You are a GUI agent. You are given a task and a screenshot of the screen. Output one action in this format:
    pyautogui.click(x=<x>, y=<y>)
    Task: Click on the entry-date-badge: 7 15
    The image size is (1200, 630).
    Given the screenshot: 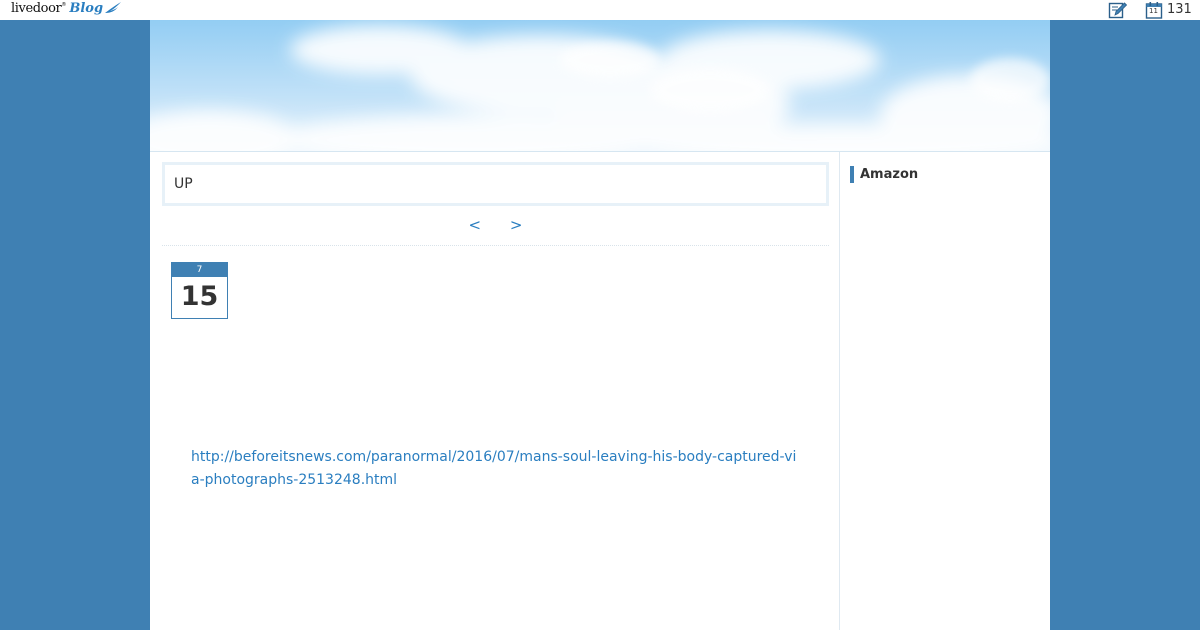 What is the action you would take?
    pyautogui.click(x=199, y=290)
    